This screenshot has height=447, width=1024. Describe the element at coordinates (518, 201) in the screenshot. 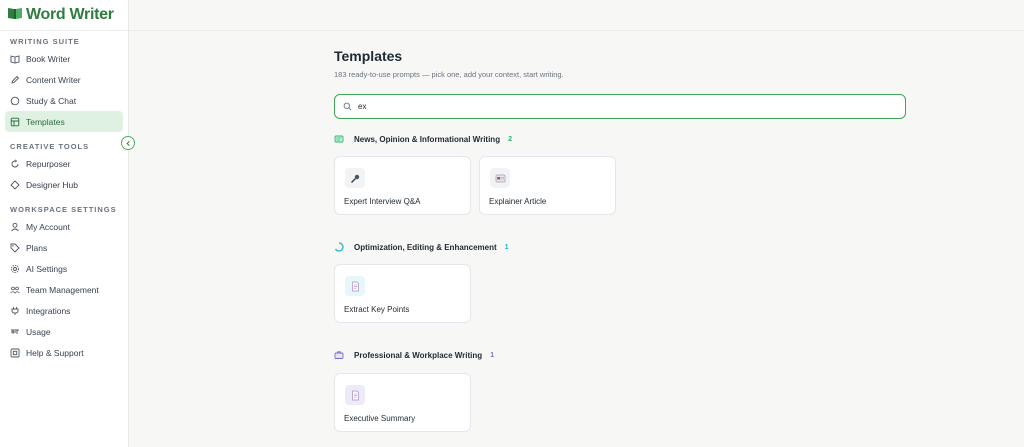

I see `template-card-label: Explainer Article` at that location.